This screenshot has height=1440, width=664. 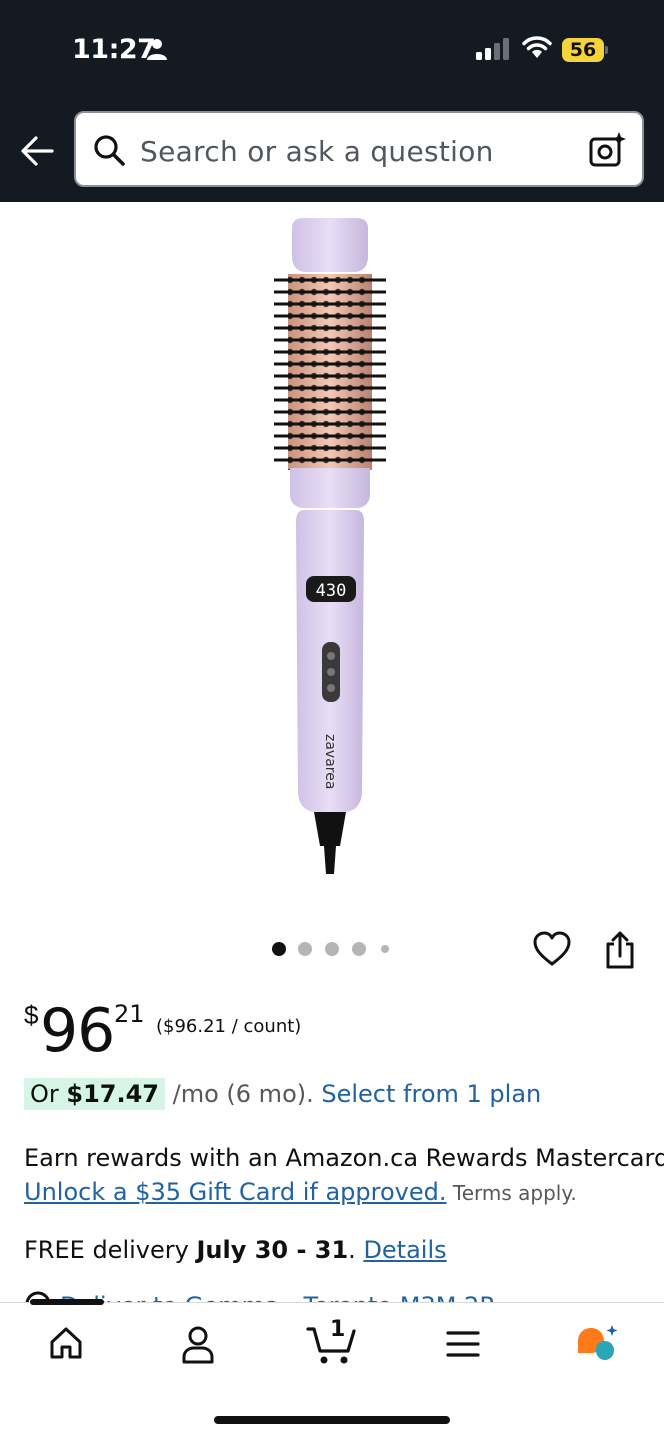 I want to click on cart-button: 1, so click(x=332, y=1342).